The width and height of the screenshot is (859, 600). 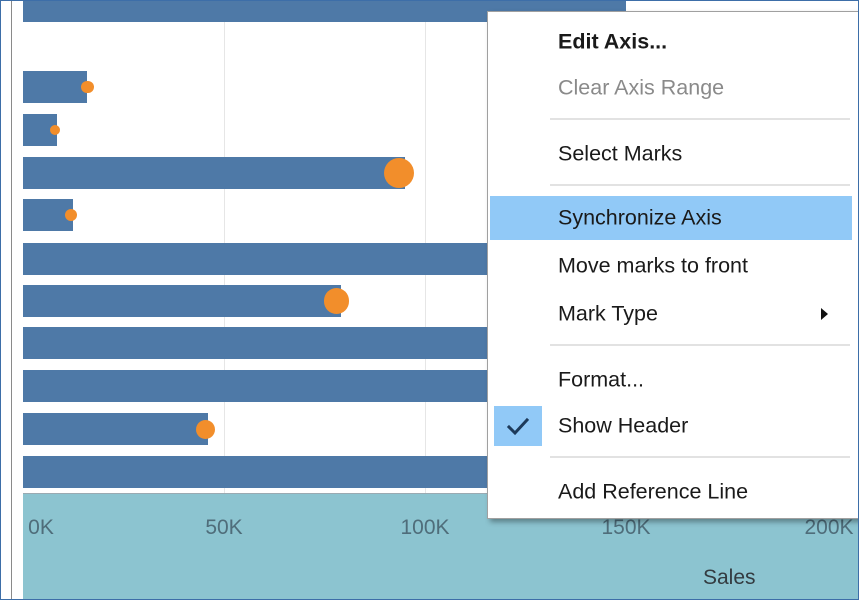 I want to click on menu-item-show-header: Show Header, so click(x=671, y=426).